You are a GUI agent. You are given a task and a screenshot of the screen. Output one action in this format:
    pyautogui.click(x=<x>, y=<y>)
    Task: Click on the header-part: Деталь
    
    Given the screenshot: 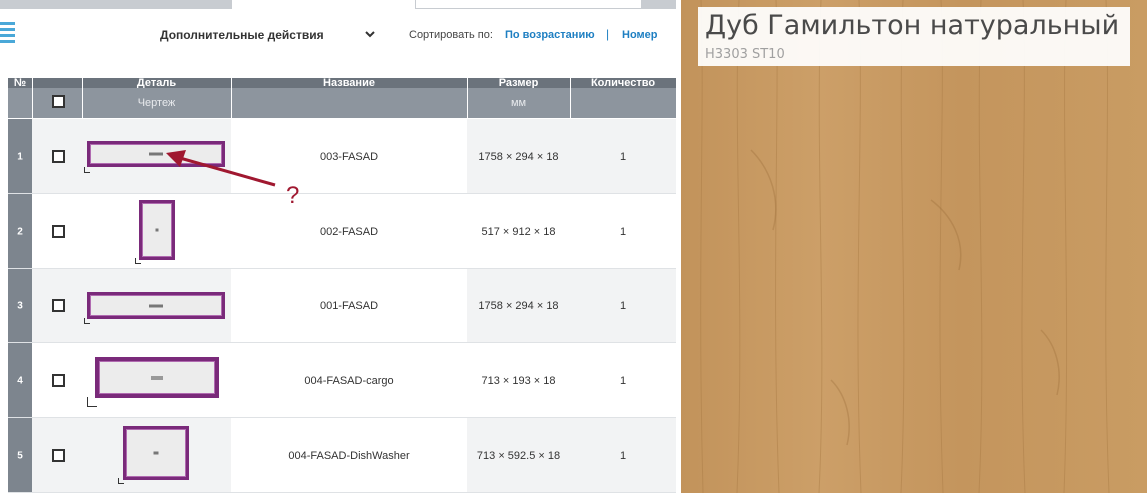 What is the action you would take?
    pyautogui.click(x=156, y=83)
    